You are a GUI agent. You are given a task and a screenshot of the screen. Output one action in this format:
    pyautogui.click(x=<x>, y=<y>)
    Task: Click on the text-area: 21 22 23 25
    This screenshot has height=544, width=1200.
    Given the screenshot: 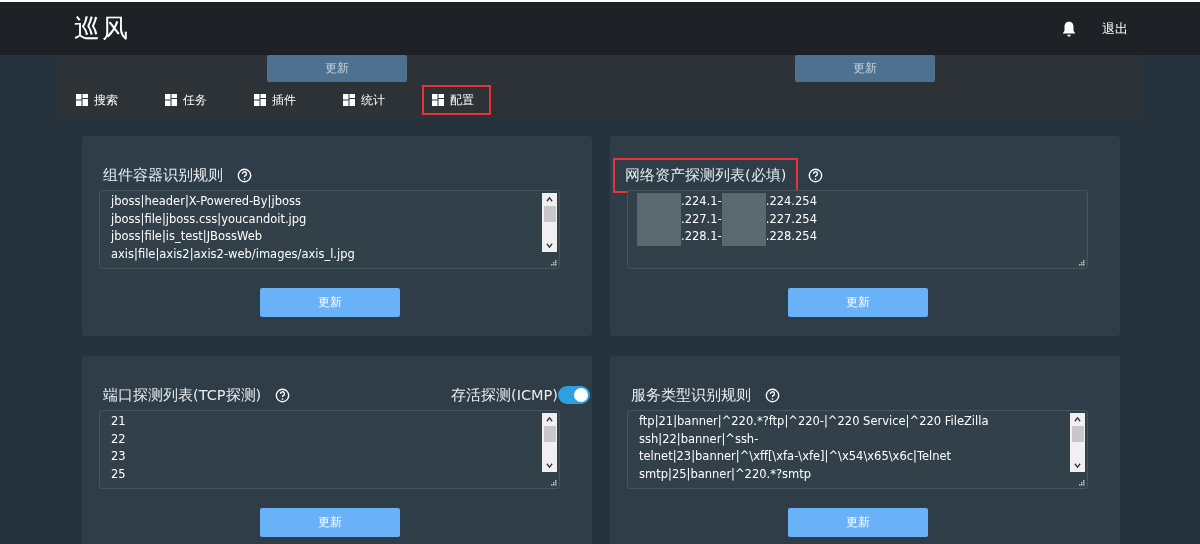 What is the action you would take?
    pyautogui.click(x=329, y=449)
    